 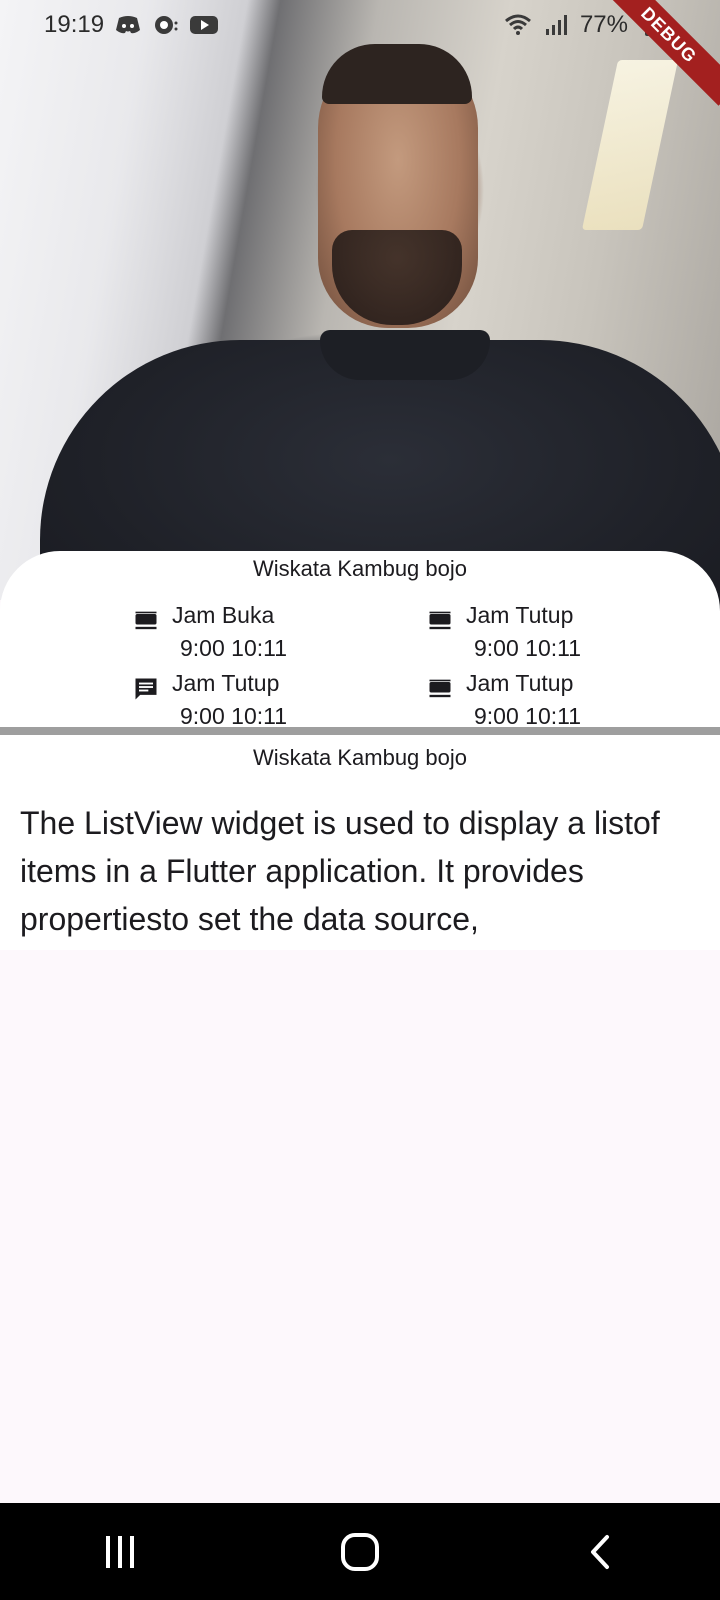 What do you see at coordinates (360, 25) in the screenshot?
I see `status-bar: 19:19 77%` at bounding box center [360, 25].